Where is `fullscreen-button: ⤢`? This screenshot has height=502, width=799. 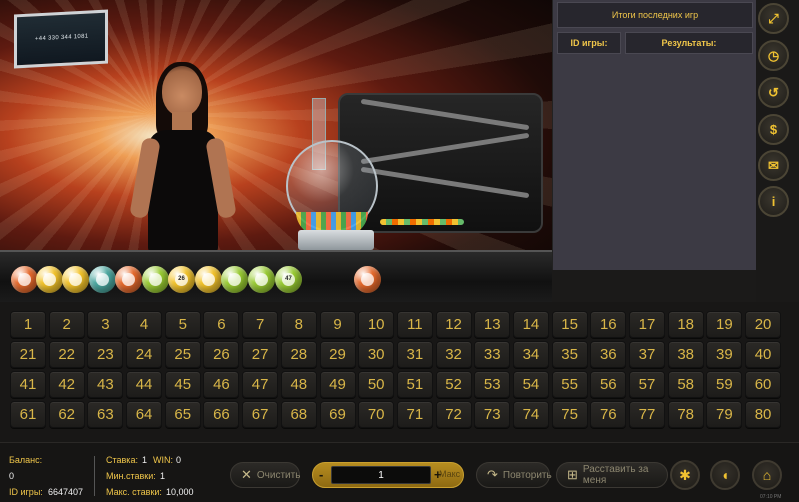 fullscreen-button: ⤢ is located at coordinates (773, 18).